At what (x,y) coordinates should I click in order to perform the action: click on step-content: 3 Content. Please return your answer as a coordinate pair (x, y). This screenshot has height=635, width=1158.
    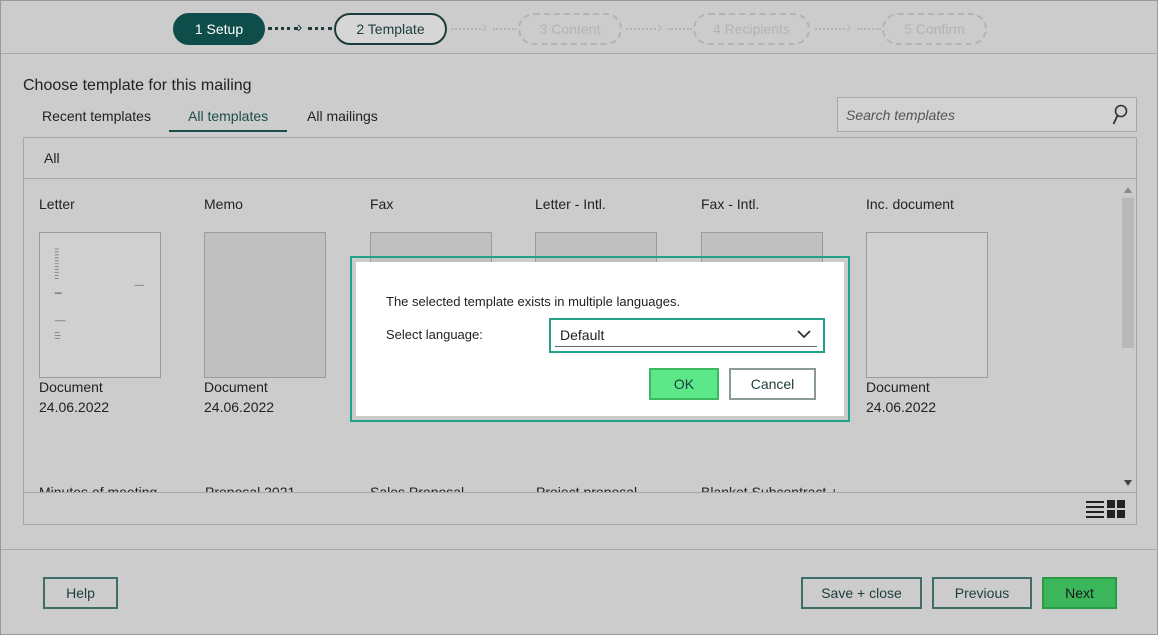
    Looking at the image, I should click on (570, 29).